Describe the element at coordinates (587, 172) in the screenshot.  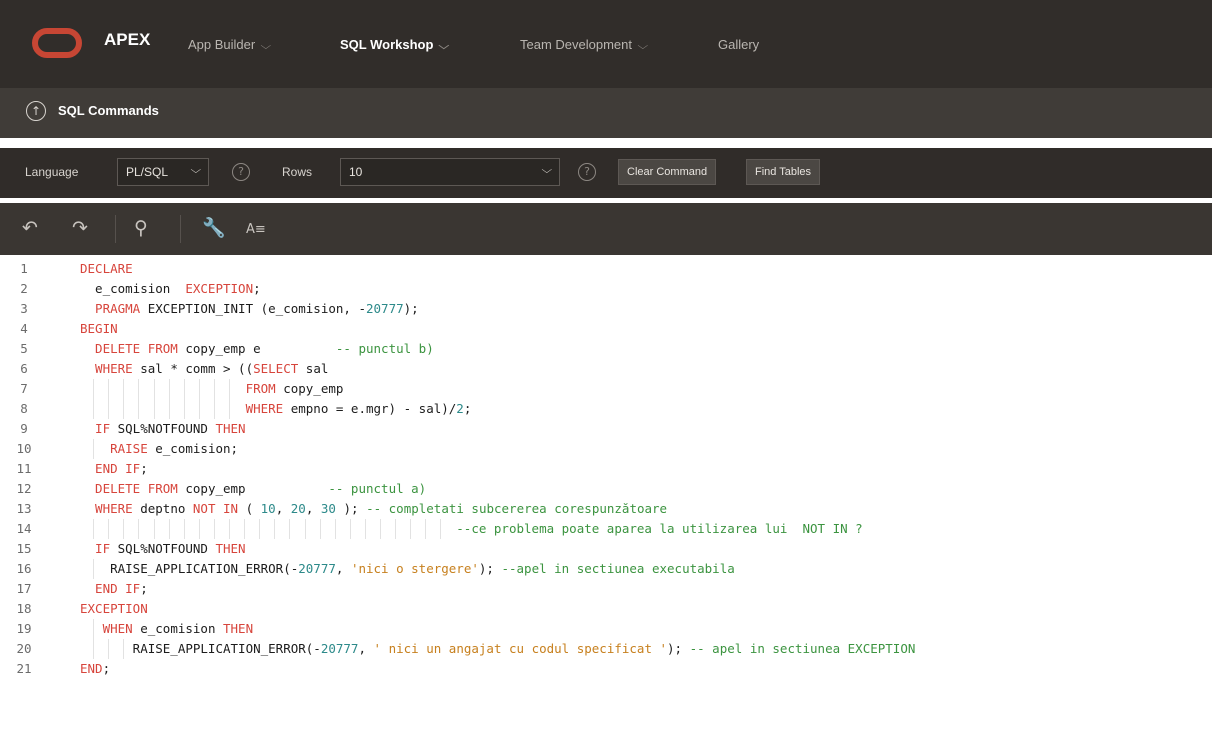
I see `rows-help-icon: ?` at that location.